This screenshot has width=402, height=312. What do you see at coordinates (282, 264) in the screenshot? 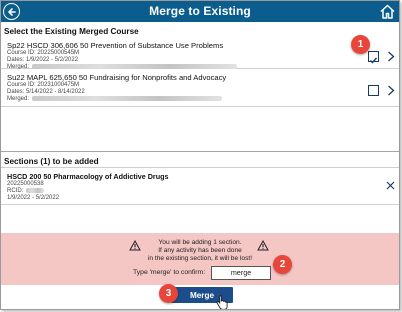
I see `callout-badge-2: 2` at bounding box center [282, 264].